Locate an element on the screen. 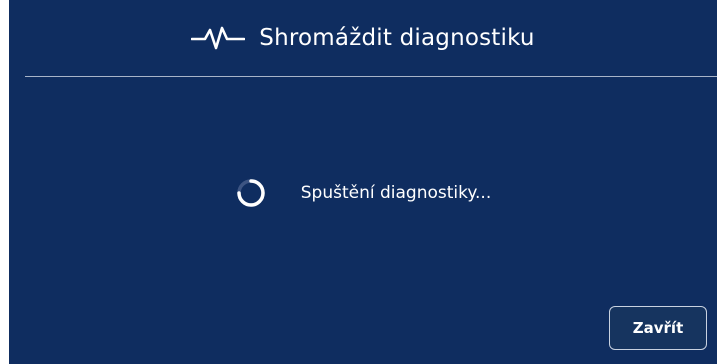  pulse-icon is located at coordinates (218, 38).